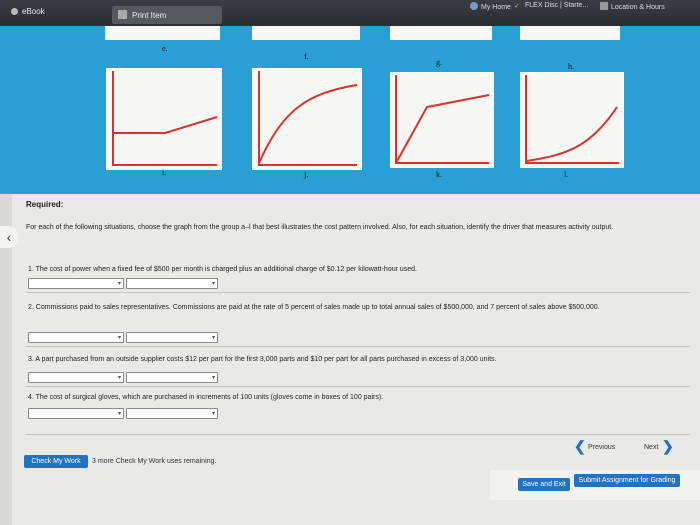 Image resolution: width=700 pixels, height=525 pixels. I want to click on graph-k-plot, so click(442, 119).